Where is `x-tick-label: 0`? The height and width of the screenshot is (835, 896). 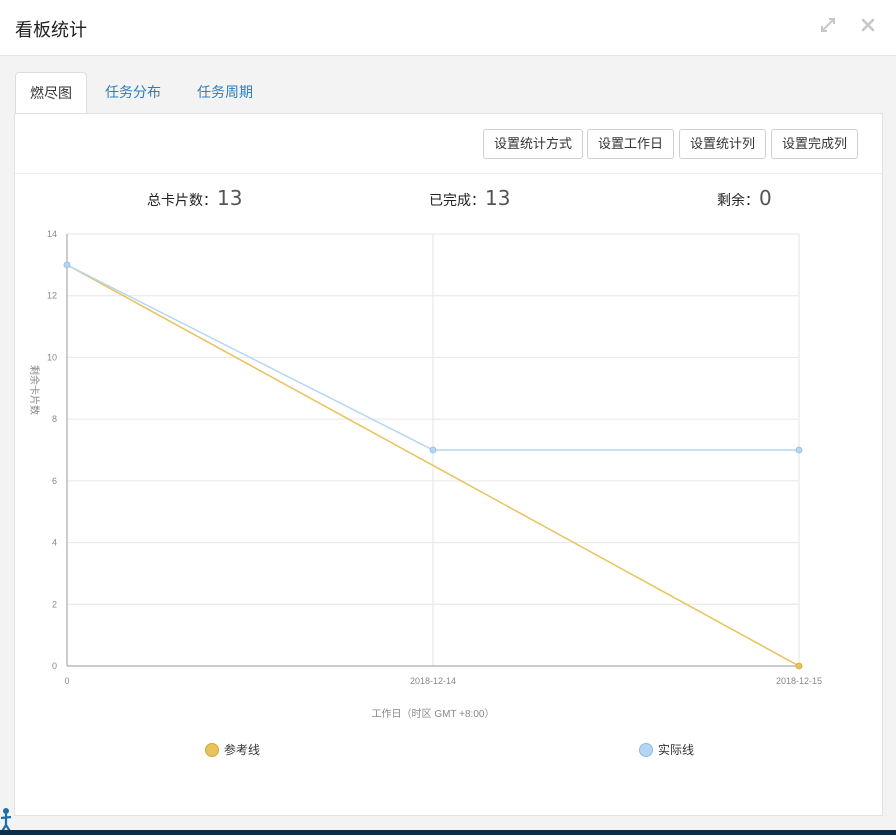 x-tick-label: 0 is located at coordinates (66, 681).